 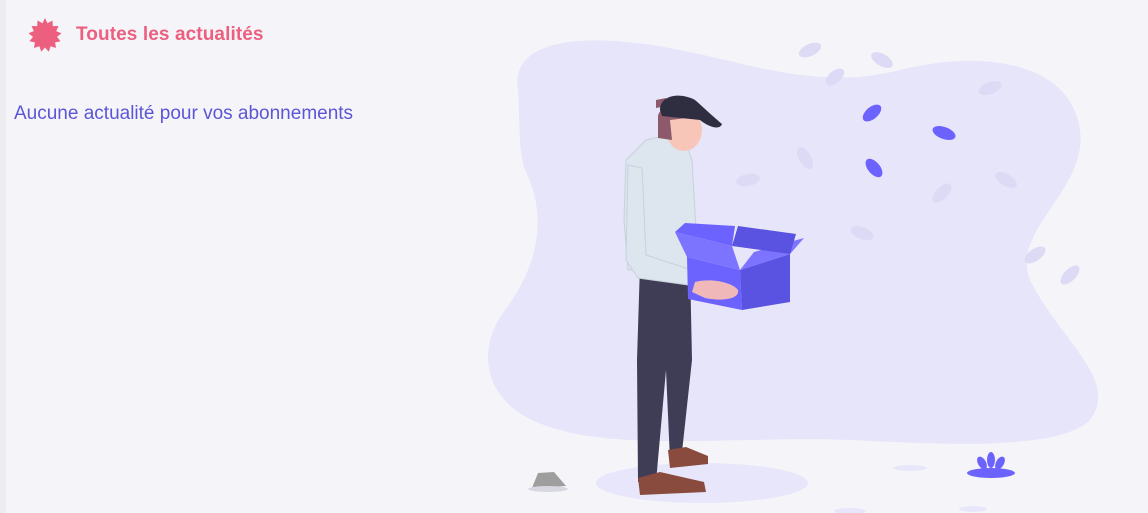 I want to click on page-header: Toutes les actualités, so click(x=146, y=35).